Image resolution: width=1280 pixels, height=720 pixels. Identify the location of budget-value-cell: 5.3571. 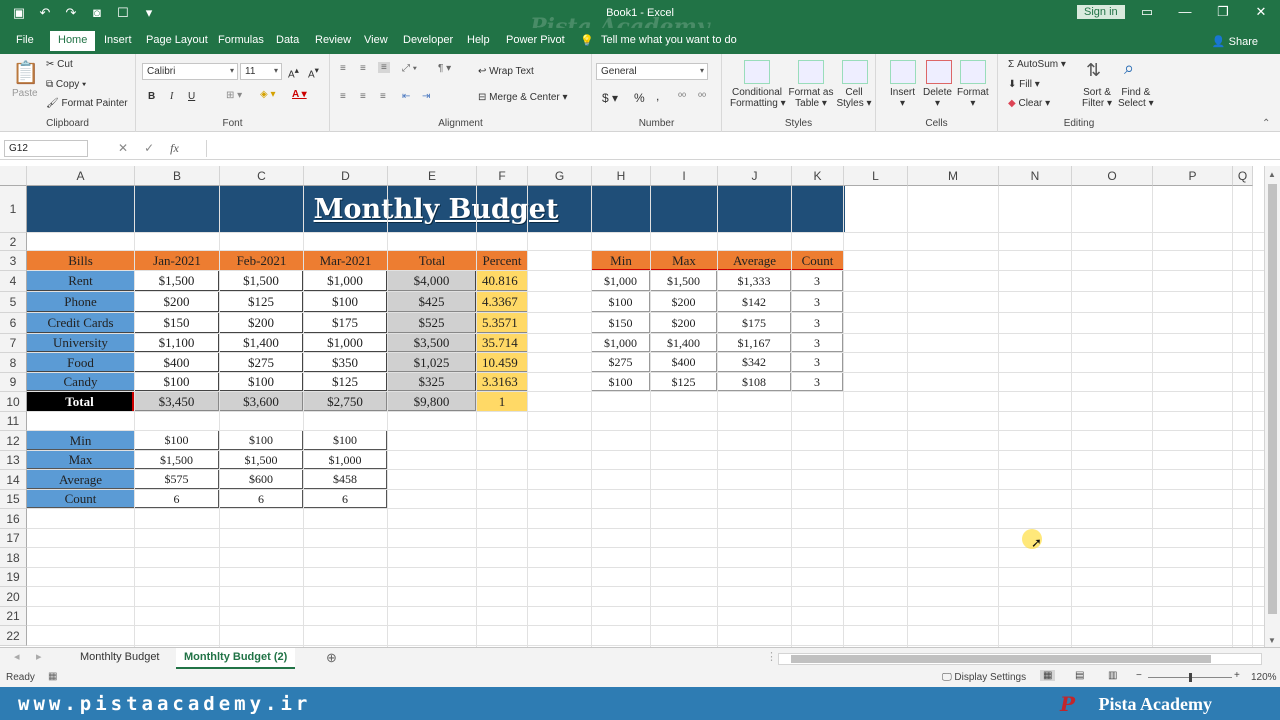
(502, 323).